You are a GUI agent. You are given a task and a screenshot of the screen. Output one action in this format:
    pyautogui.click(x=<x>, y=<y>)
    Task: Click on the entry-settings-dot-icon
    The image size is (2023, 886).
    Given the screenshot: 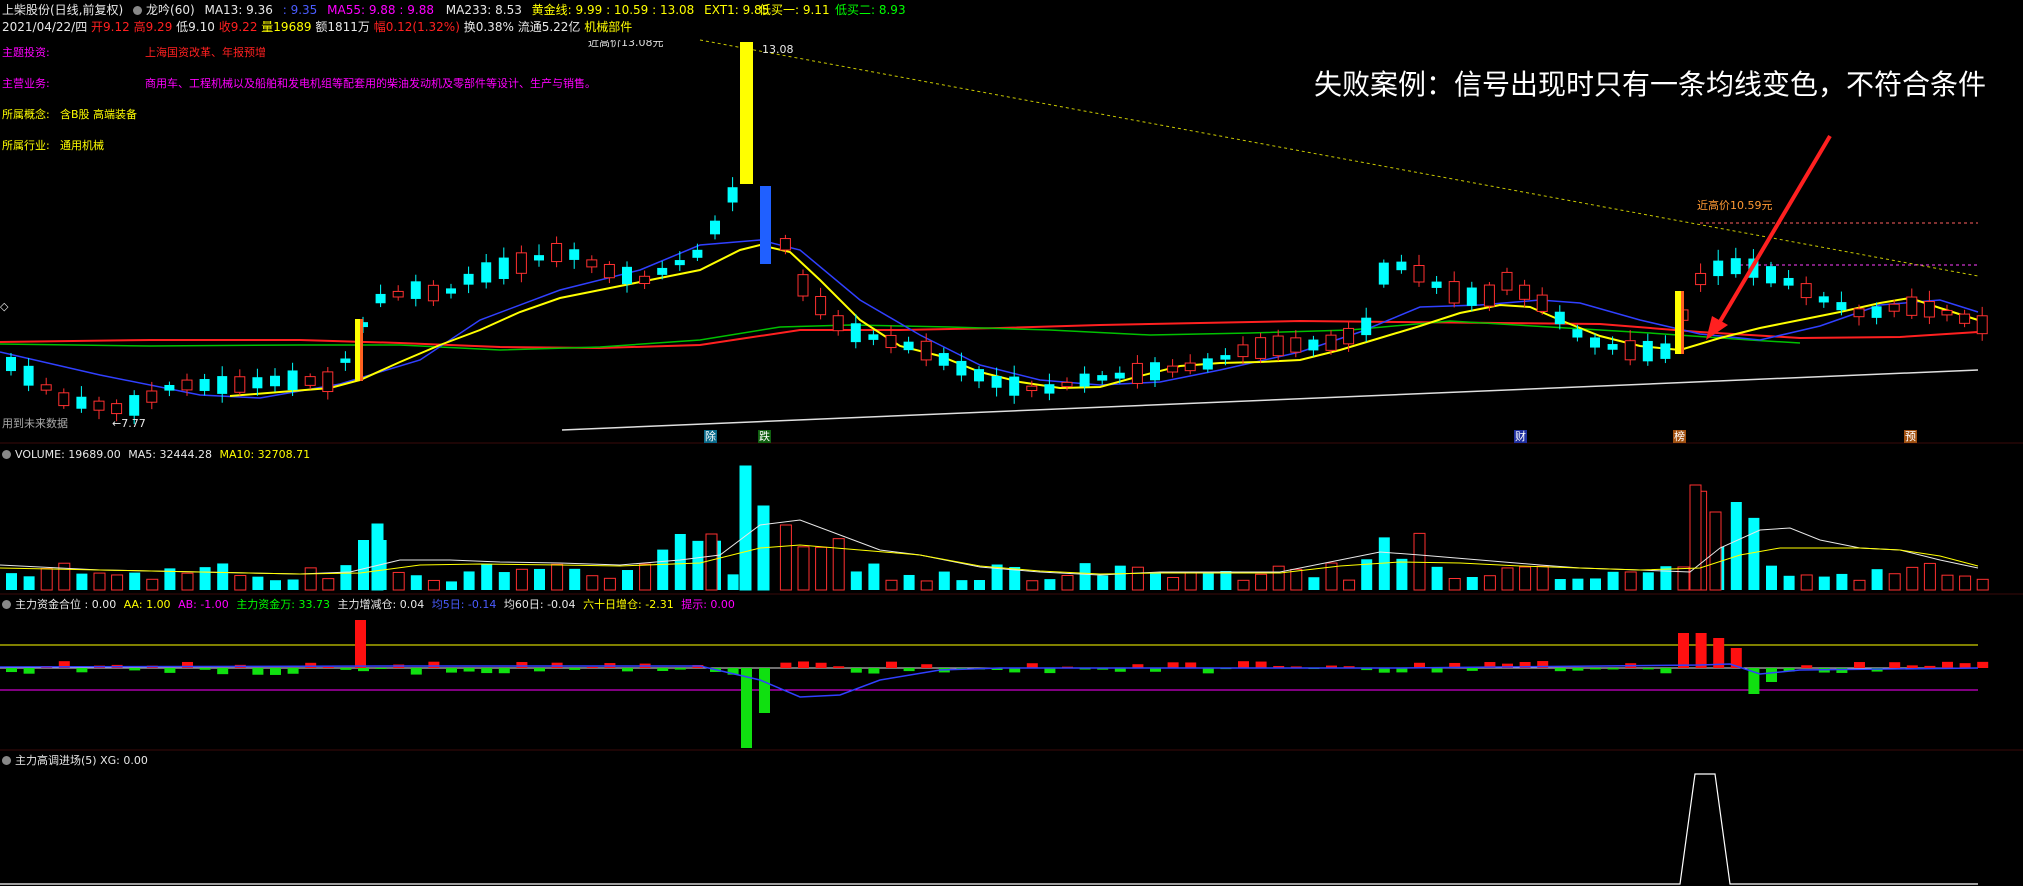 What is the action you would take?
    pyautogui.click(x=6, y=760)
    